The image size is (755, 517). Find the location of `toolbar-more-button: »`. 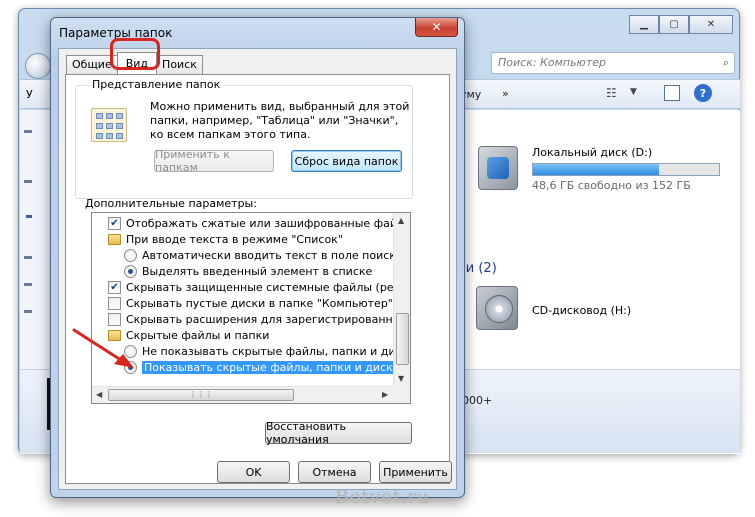

toolbar-more-button: » is located at coordinates (505, 93).